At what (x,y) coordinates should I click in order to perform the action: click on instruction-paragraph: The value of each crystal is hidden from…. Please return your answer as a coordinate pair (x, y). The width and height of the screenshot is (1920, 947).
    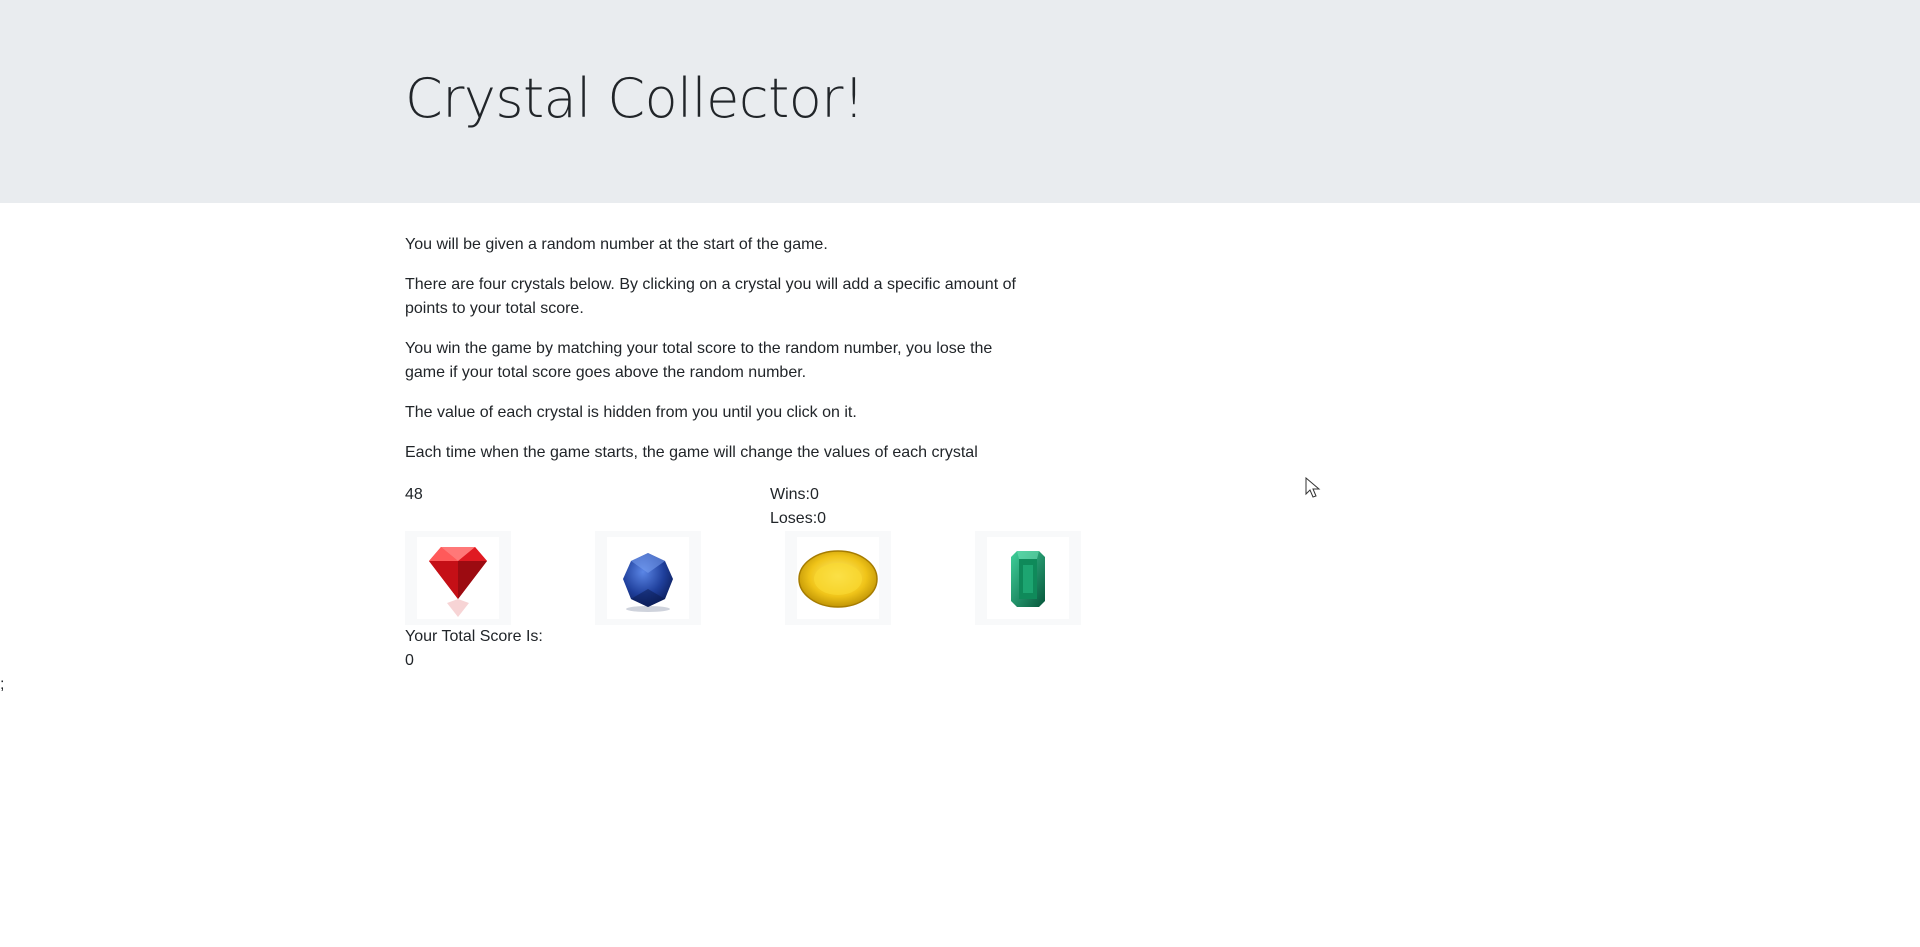
    Looking at the image, I should click on (631, 412).